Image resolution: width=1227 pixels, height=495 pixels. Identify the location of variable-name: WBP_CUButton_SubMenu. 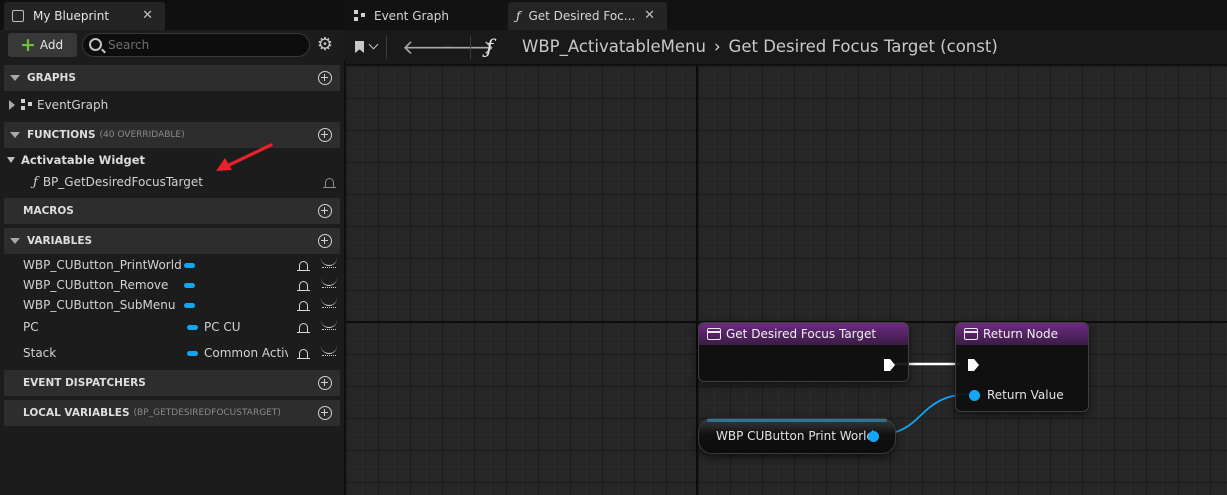
(99, 305).